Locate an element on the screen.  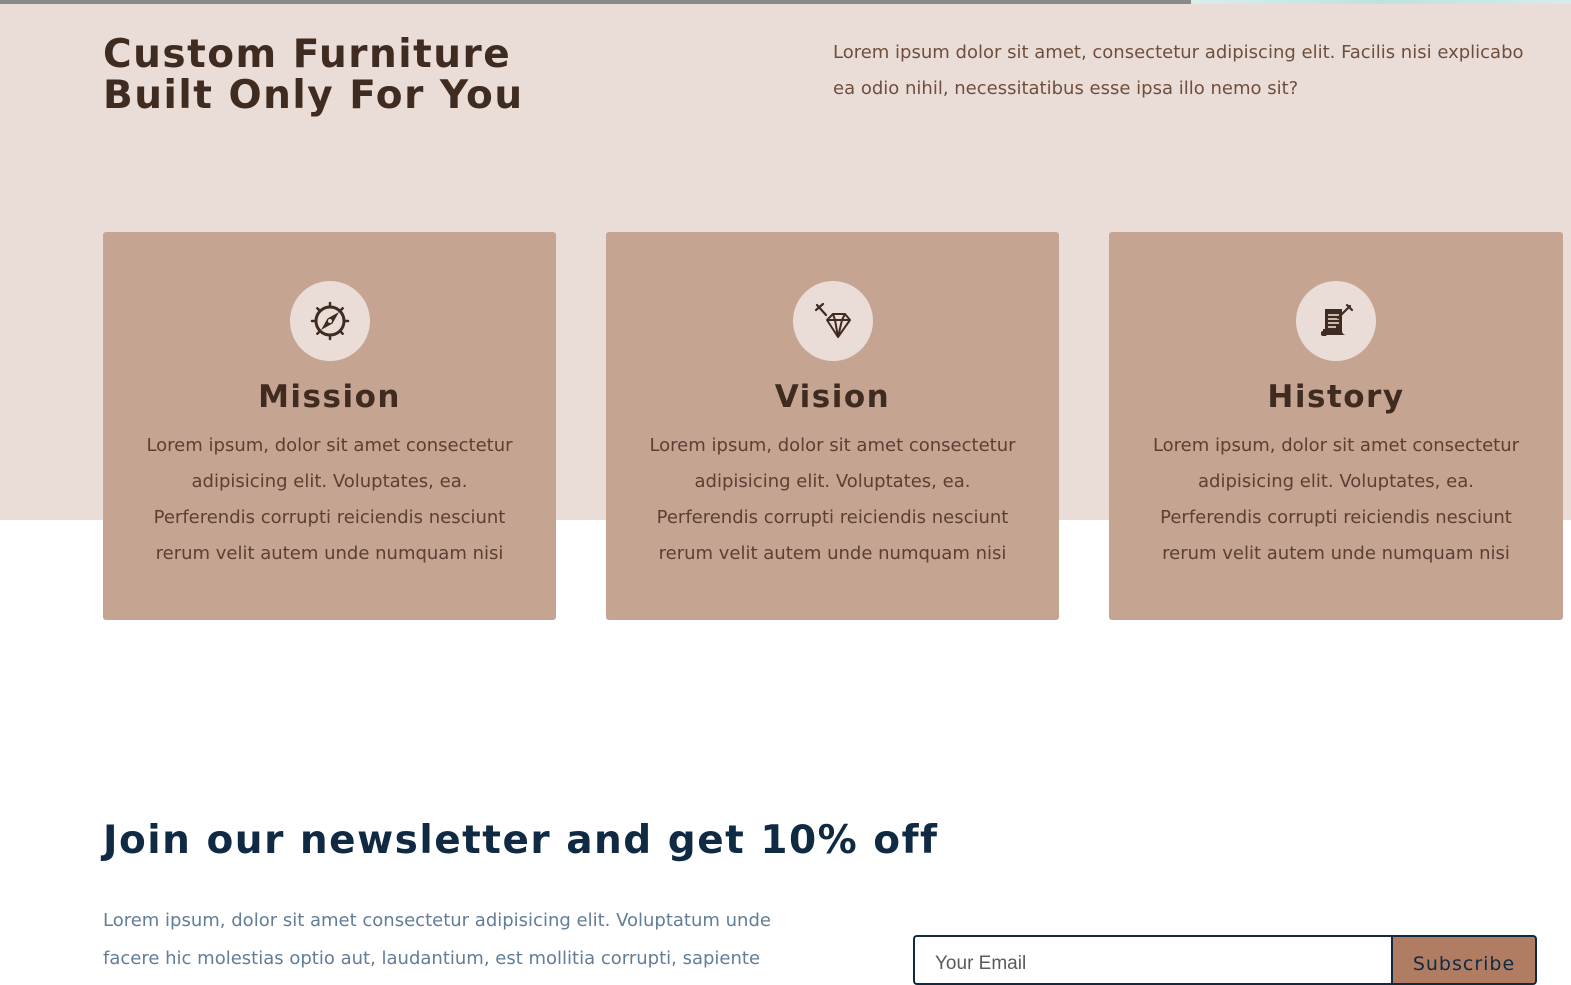
document-scroll-icon-graphic is located at coordinates (1337, 319).